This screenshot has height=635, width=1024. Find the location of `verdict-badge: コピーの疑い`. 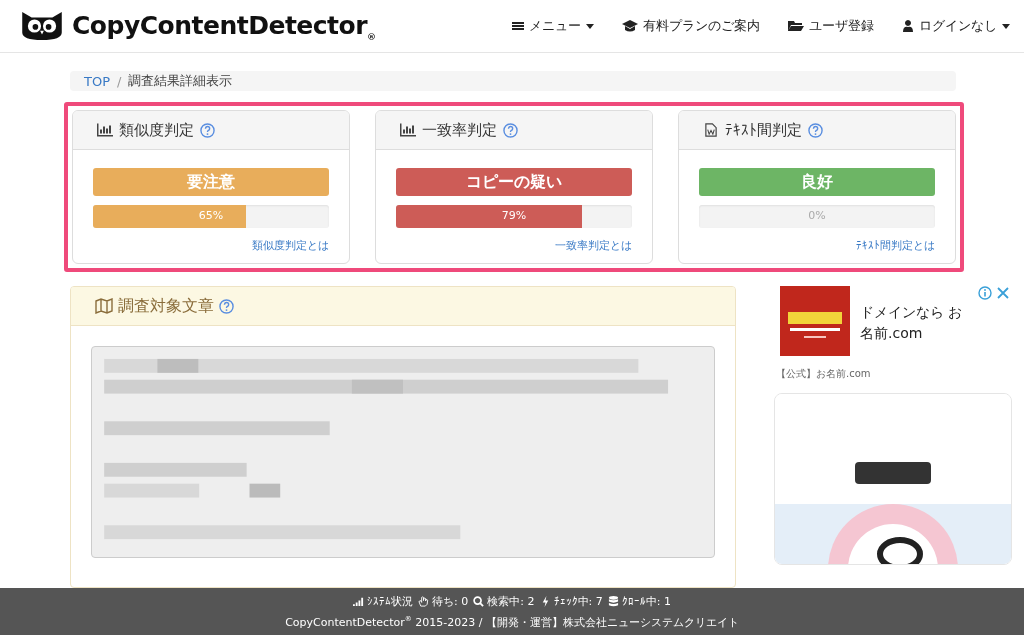

verdict-badge: コピーの疑い is located at coordinates (514, 182).